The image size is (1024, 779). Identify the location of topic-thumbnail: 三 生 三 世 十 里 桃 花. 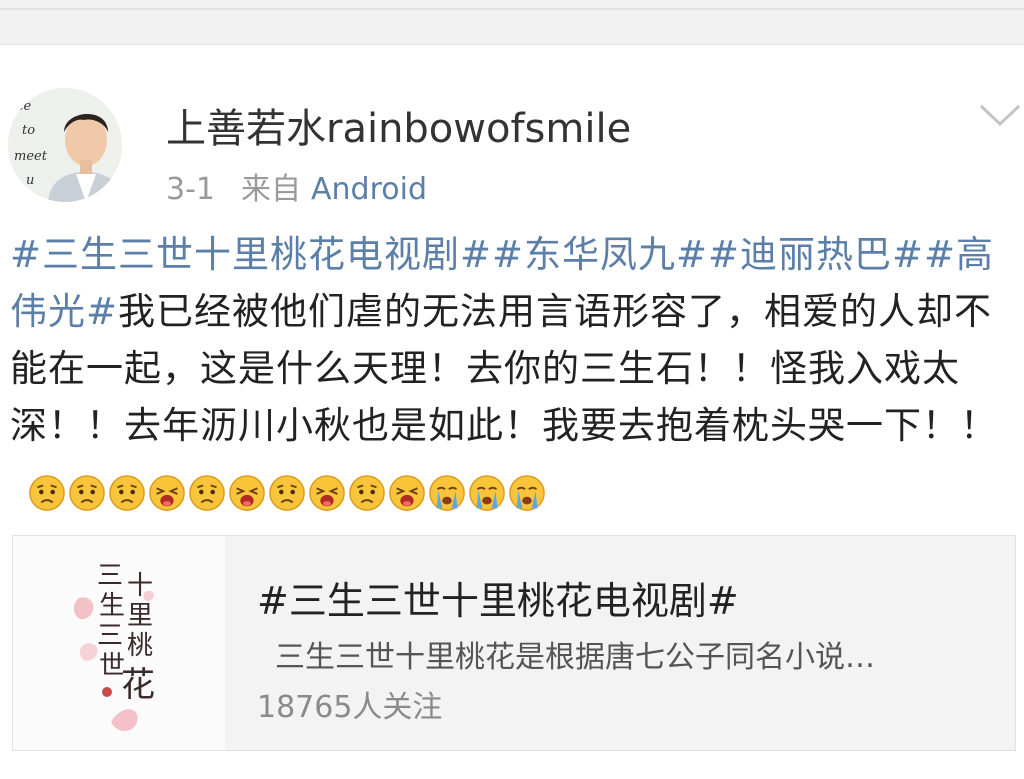
(119, 643).